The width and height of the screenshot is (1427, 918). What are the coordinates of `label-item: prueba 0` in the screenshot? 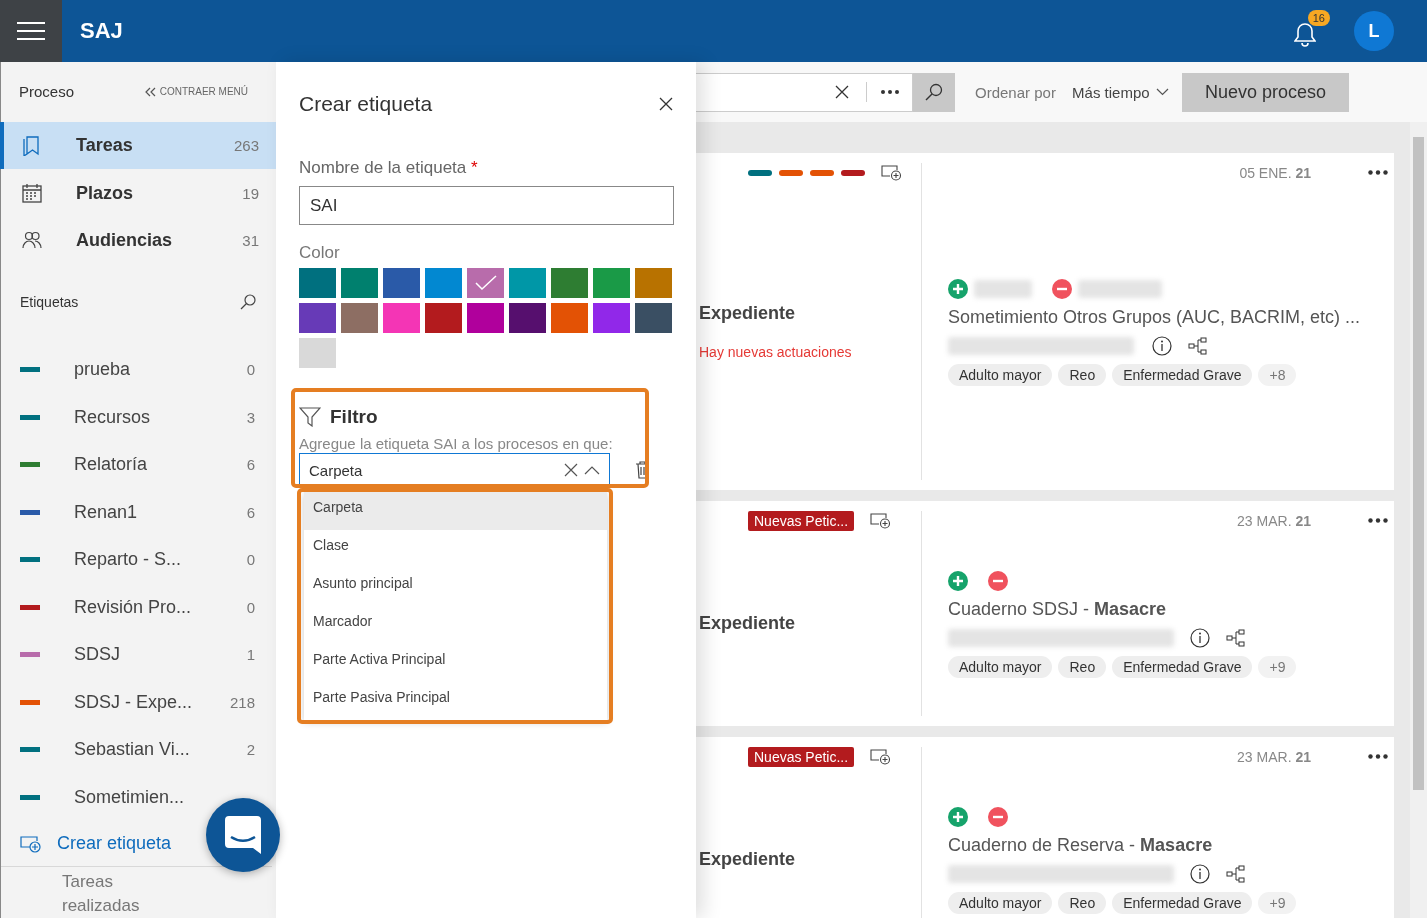 It's located at (138, 370).